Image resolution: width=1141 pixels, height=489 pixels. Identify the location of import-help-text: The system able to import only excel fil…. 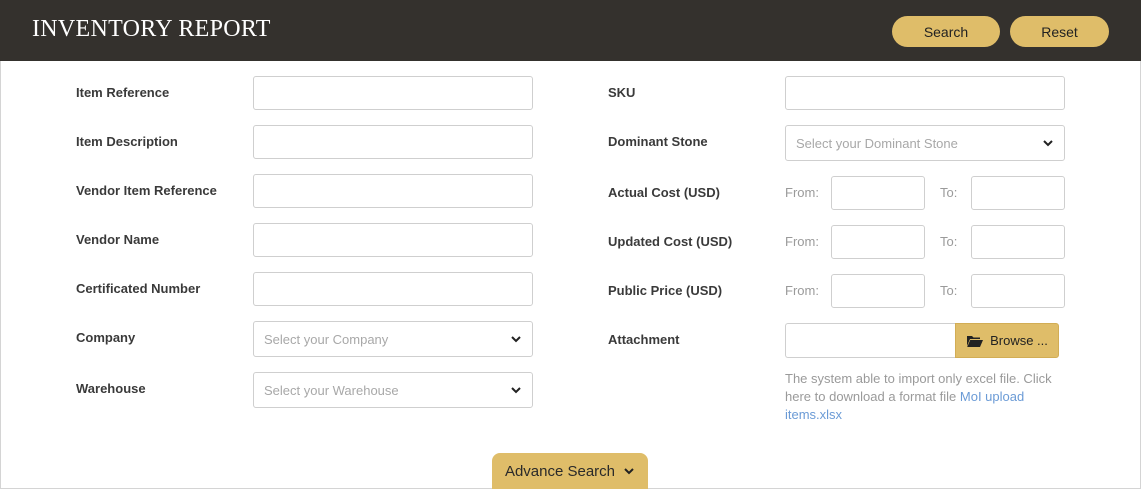
(920, 397).